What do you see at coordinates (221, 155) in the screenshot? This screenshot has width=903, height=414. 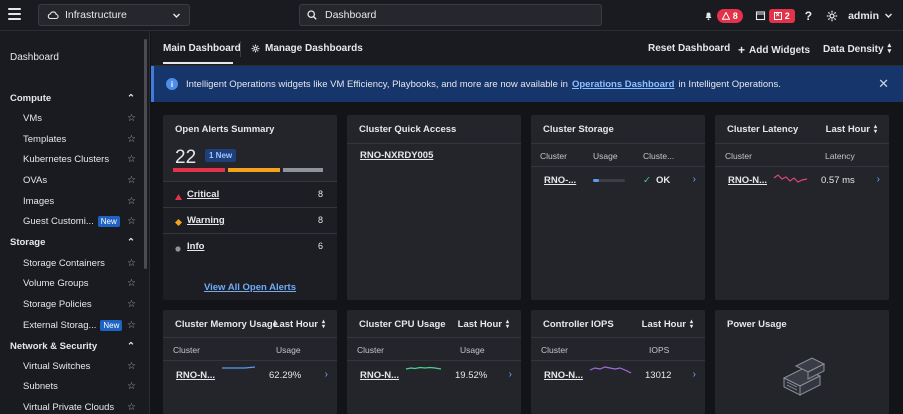 I see `new-alerts-badge: 1 New` at bounding box center [221, 155].